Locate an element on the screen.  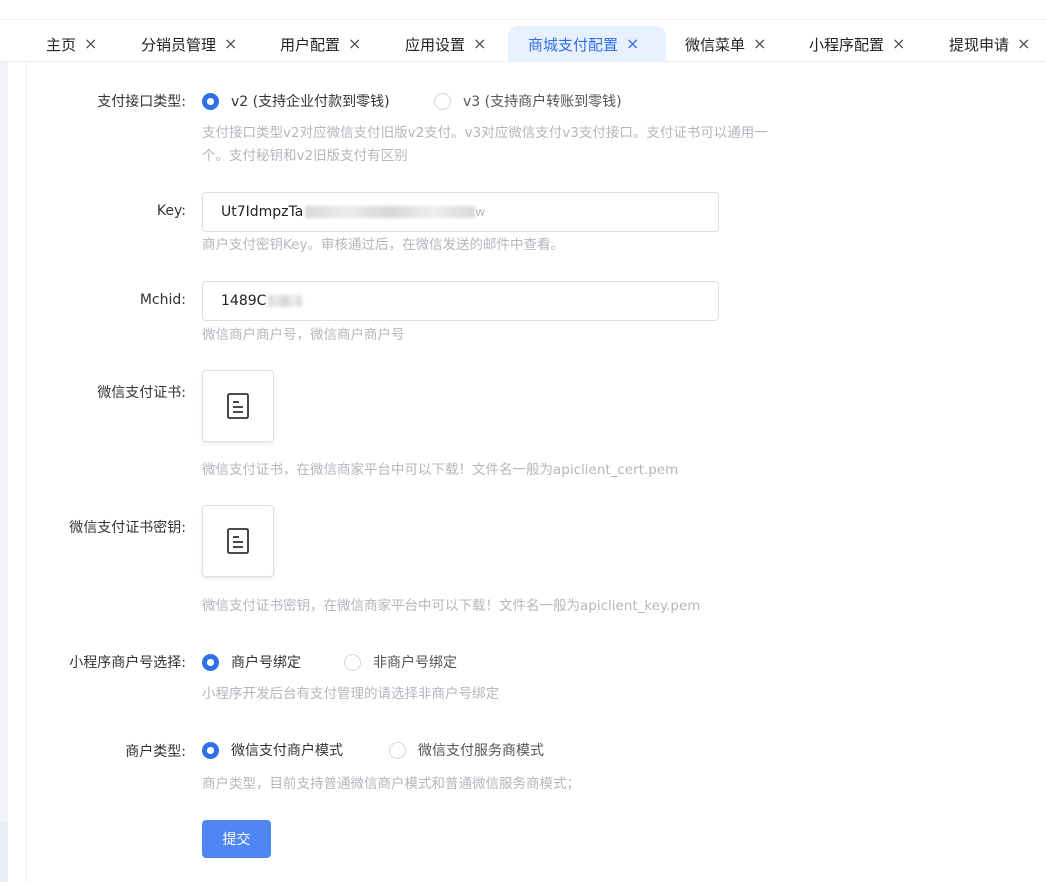
mini-merchant-help: 小程序开发后台有支付管理的请选择非商户号绑定 is located at coordinates (350, 694).